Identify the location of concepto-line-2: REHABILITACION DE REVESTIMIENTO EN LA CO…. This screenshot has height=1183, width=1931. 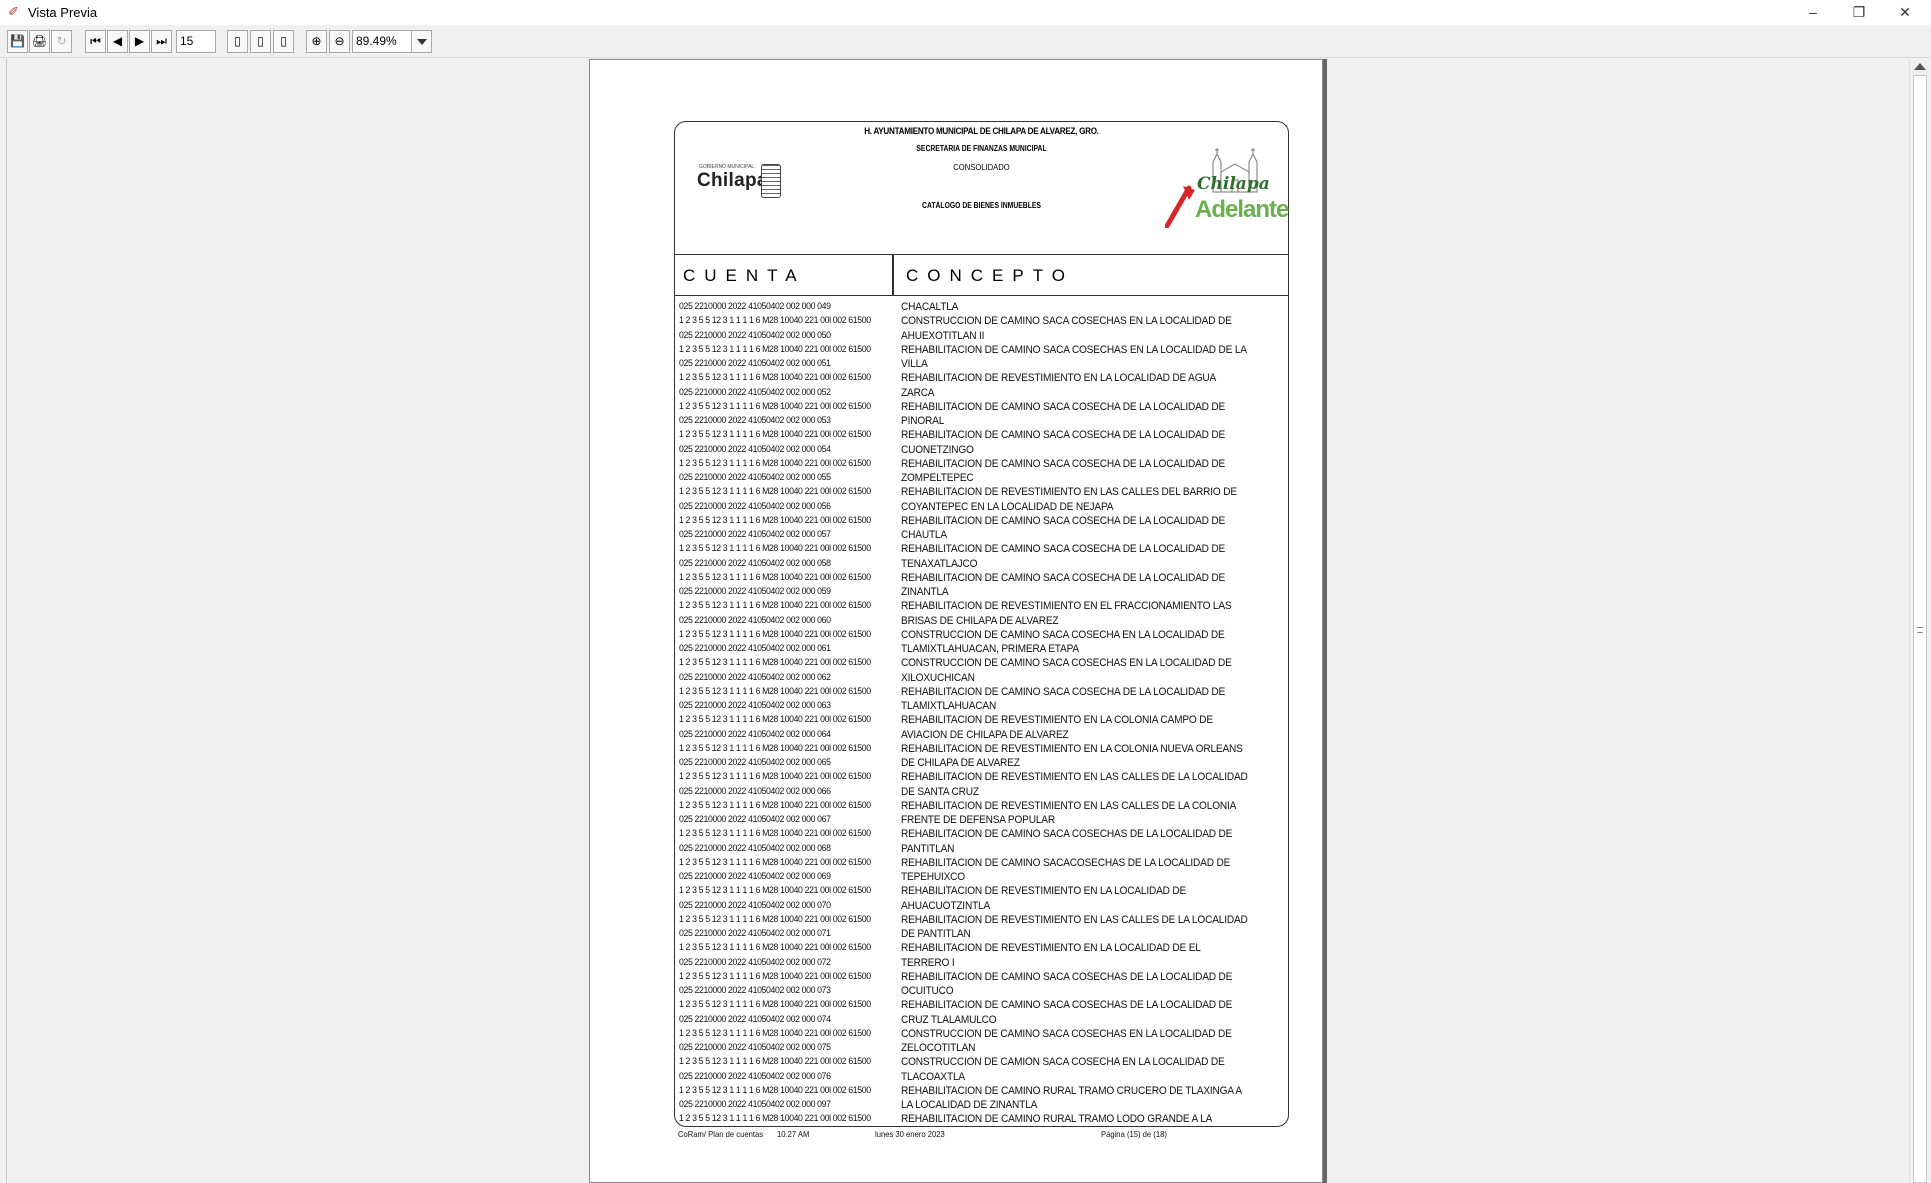
(1057, 720).